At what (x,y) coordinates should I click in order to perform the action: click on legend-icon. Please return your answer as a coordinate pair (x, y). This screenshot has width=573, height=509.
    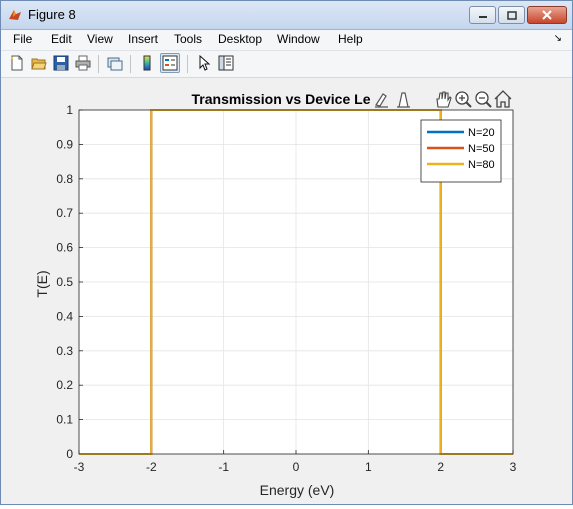
    Looking at the image, I should click on (170, 63).